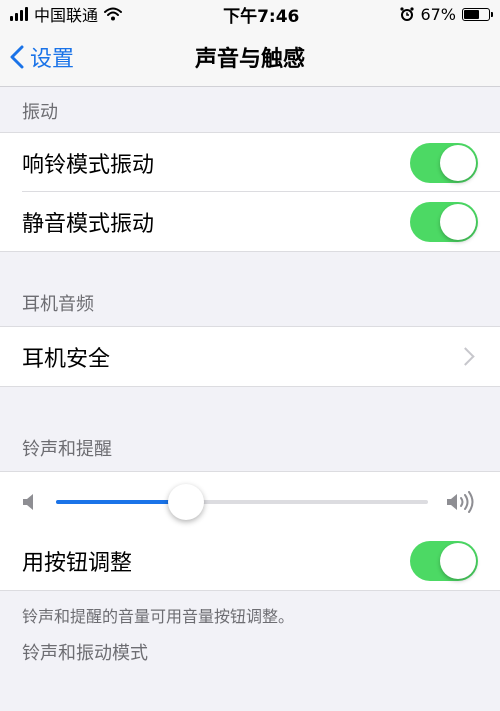 This screenshot has height=711, width=500. I want to click on wifi-icon, so click(113, 14).